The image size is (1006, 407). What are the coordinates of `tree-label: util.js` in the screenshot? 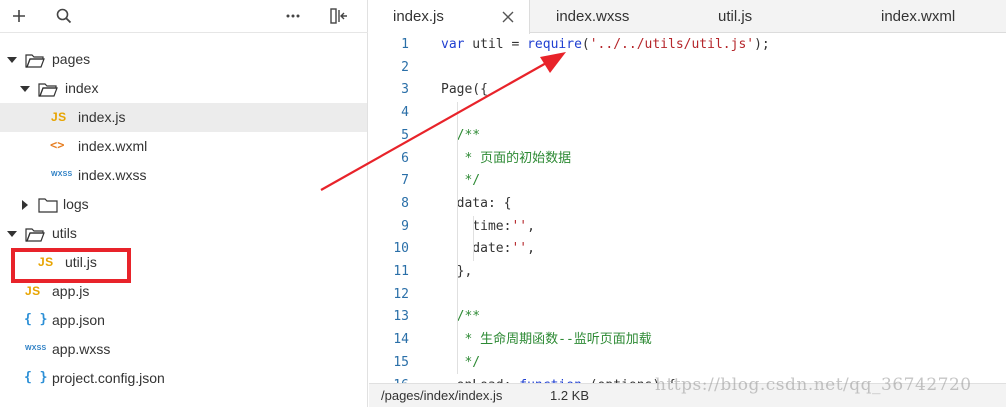 It's located at (81, 262).